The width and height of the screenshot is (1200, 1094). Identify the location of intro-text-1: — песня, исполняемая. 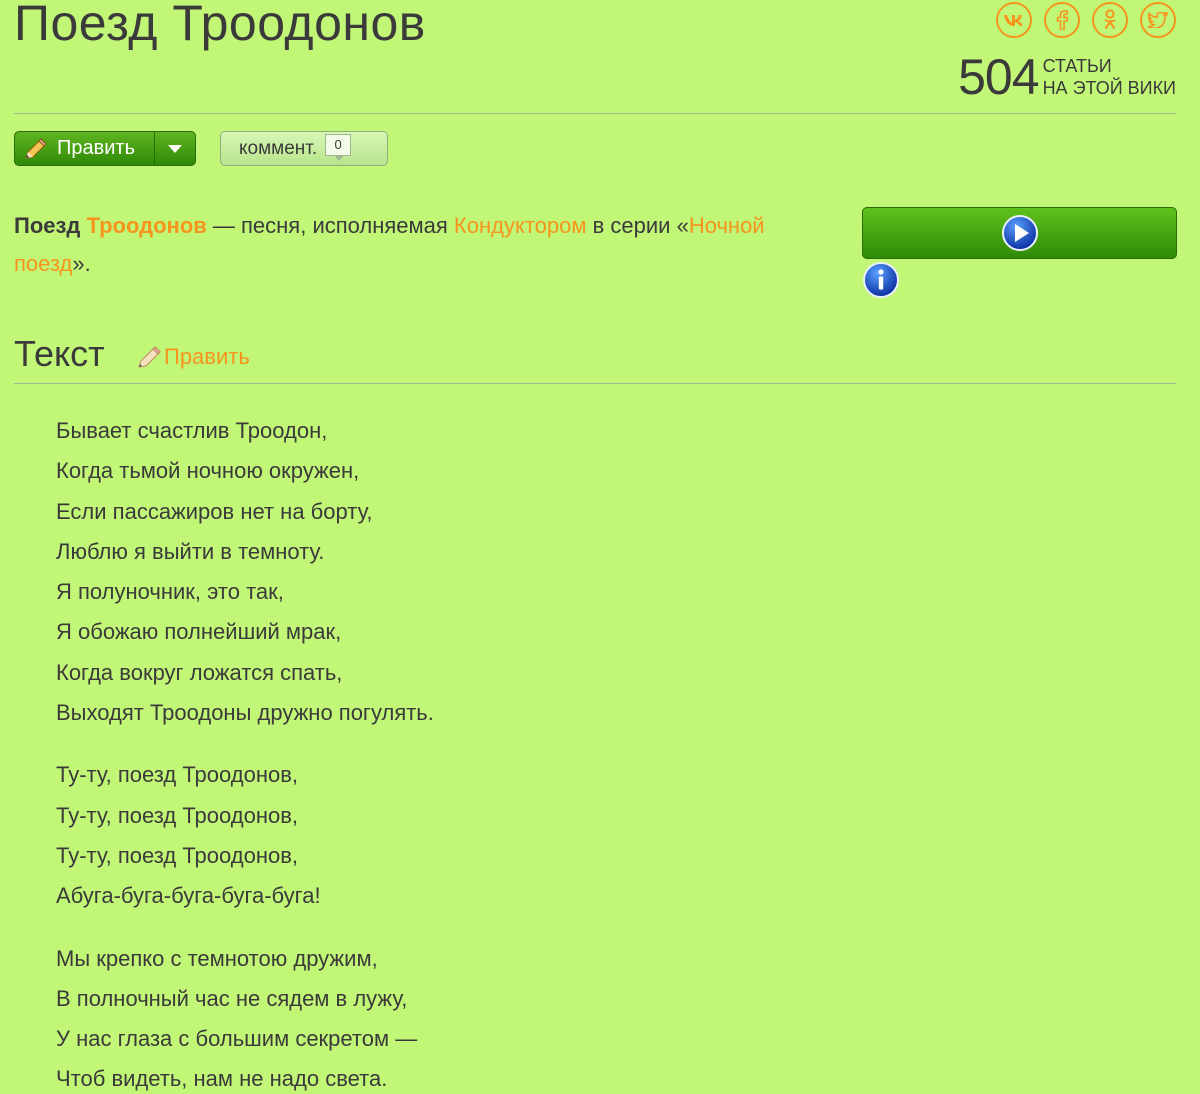
(330, 225).